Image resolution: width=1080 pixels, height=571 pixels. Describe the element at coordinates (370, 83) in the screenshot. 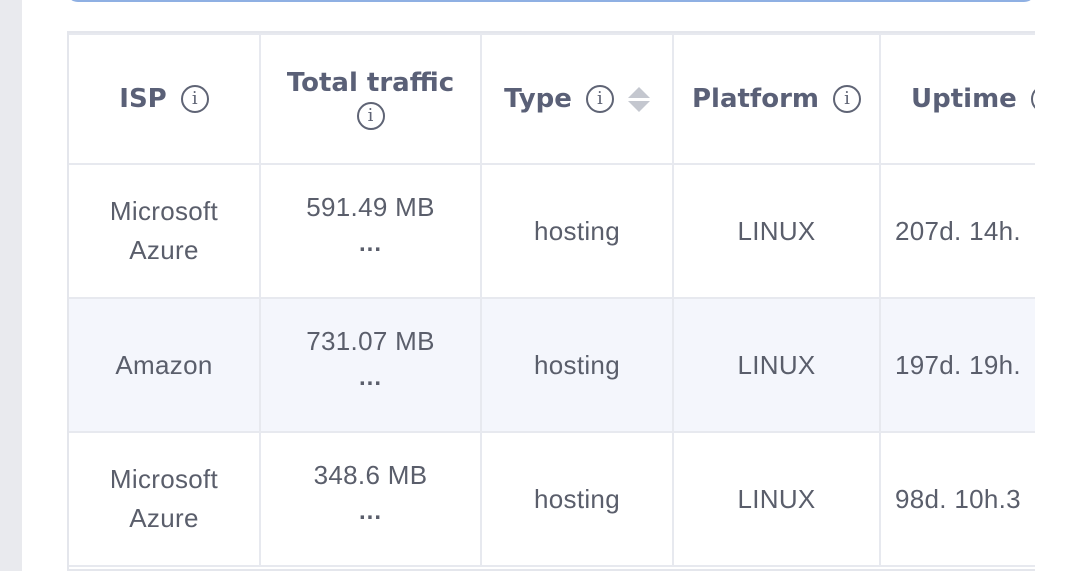

I see `column-header-traffic-label: Total traffic` at that location.